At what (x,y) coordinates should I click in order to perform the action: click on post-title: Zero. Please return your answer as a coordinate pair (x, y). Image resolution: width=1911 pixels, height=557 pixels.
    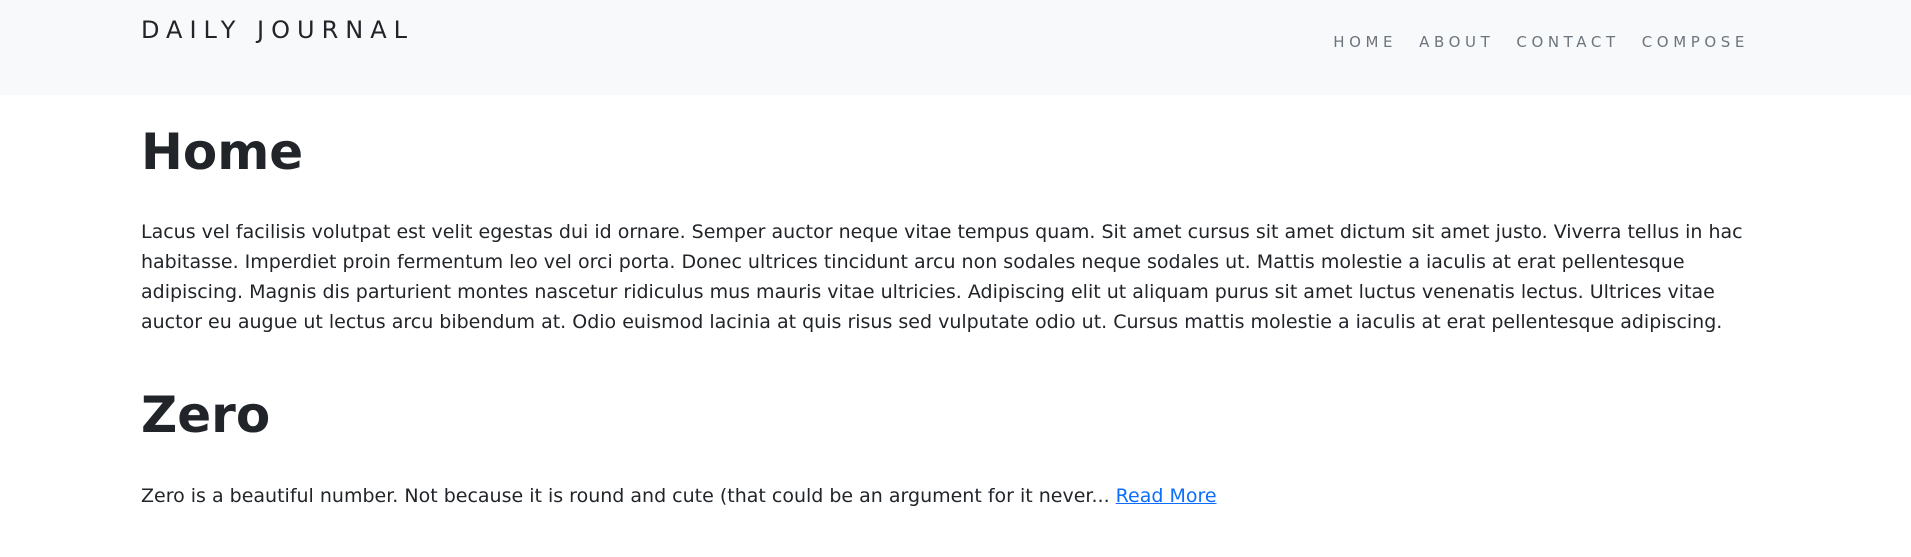
    Looking at the image, I should click on (206, 415).